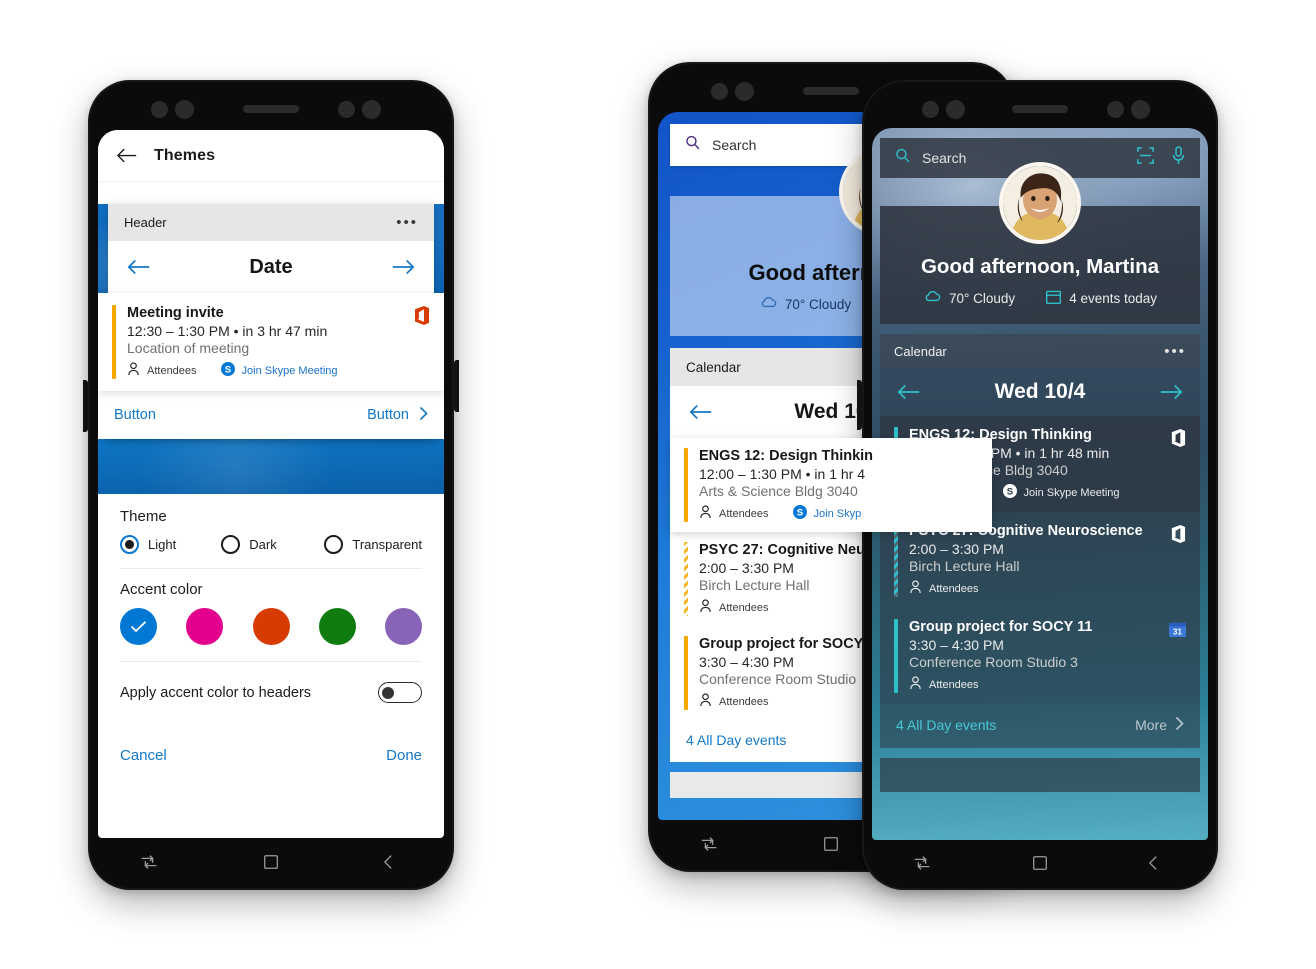 This screenshot has width=1316, height=969. I want to click on accent-color-swatches, so click(271, 626).